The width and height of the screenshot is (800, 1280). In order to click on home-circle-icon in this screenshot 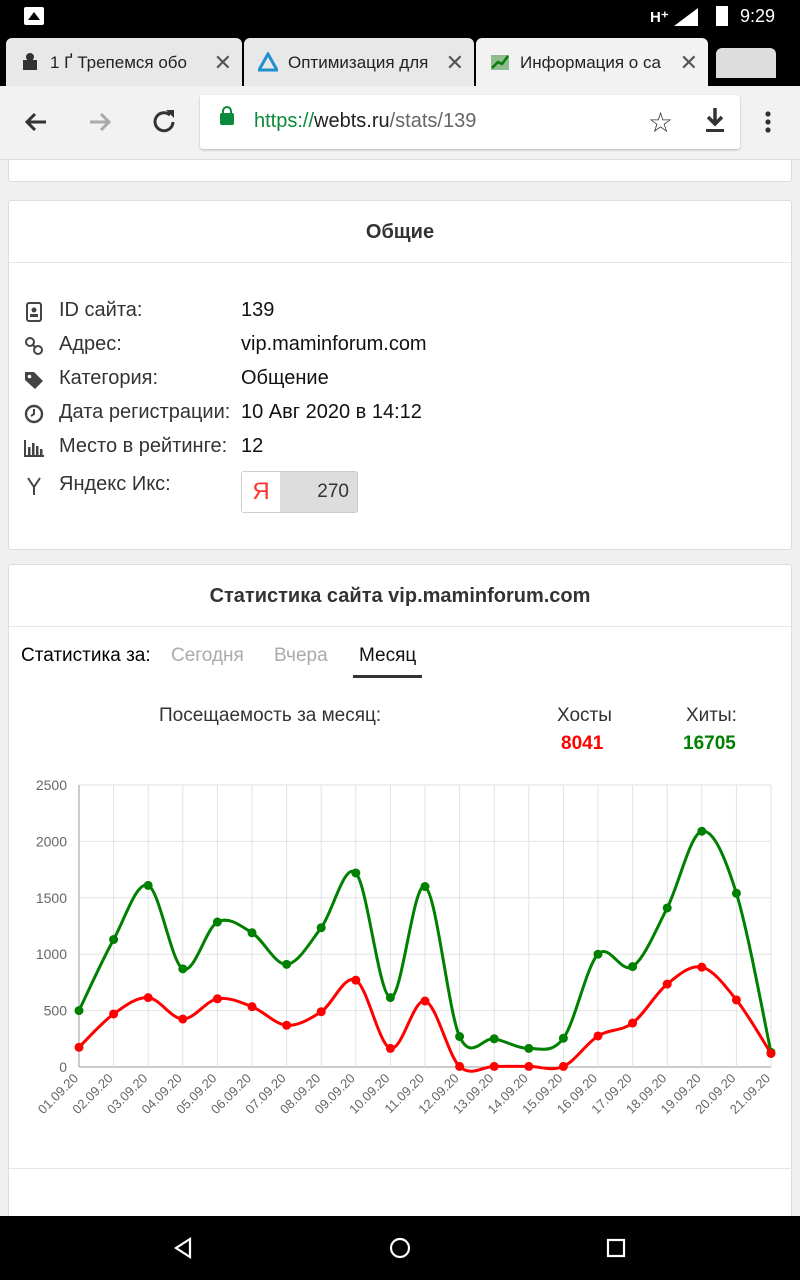, I will do `click(400, 1248)`.